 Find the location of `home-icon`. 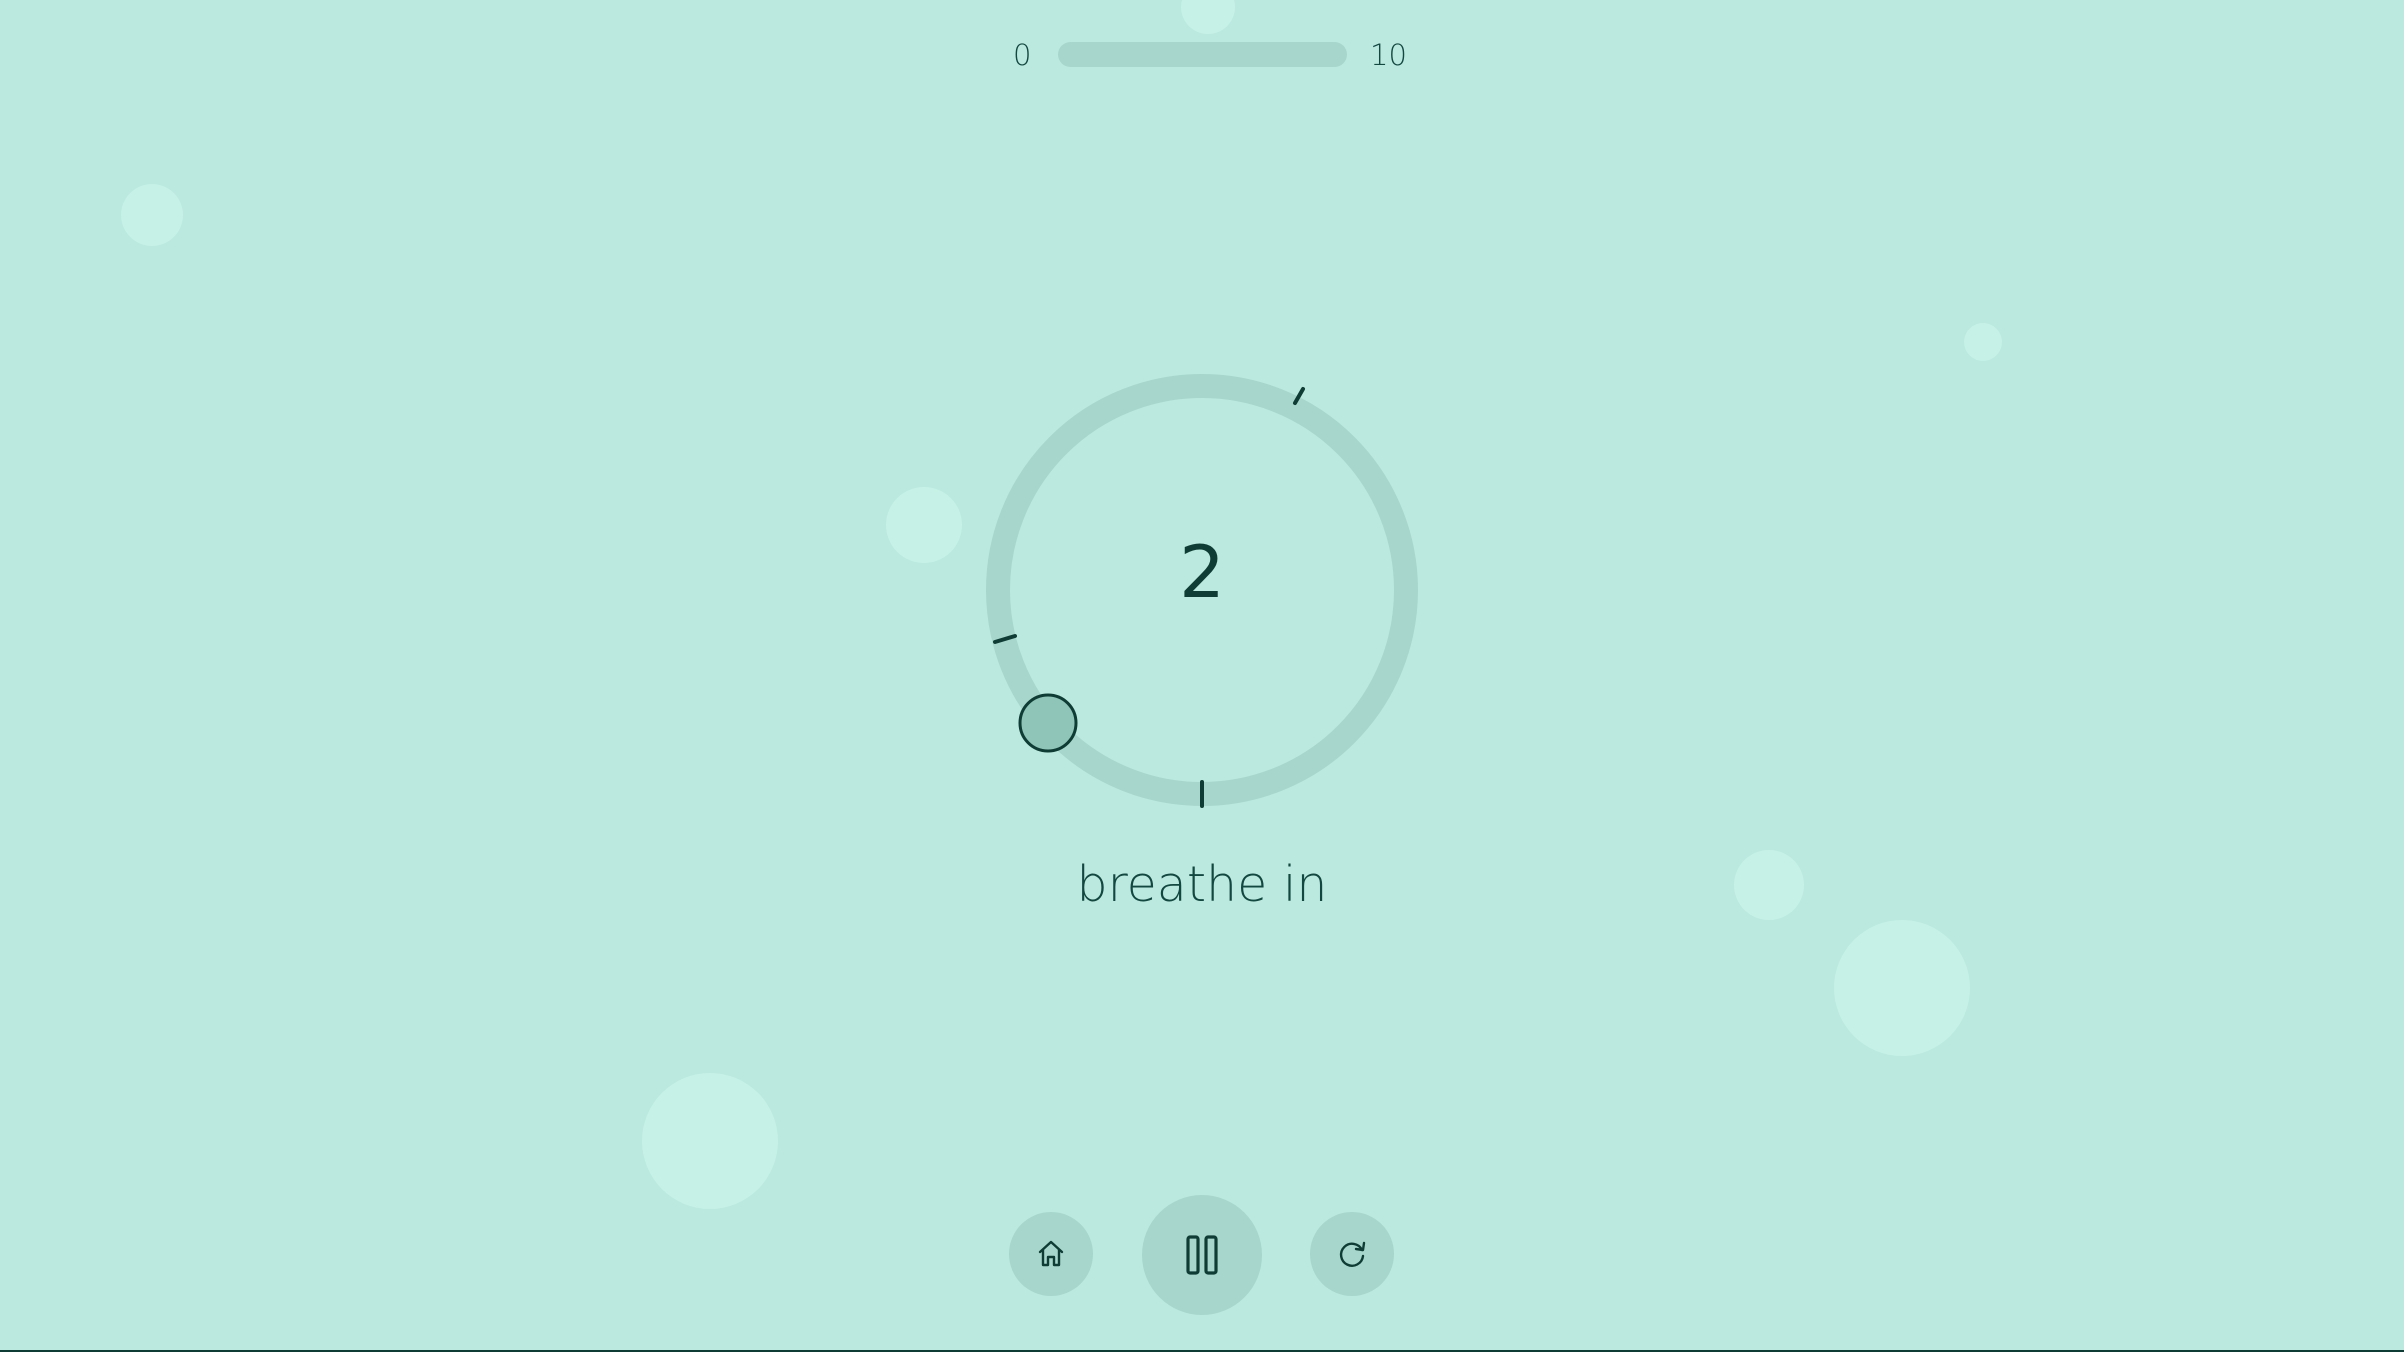

home-icon is located at coordinates (1051, 1253).